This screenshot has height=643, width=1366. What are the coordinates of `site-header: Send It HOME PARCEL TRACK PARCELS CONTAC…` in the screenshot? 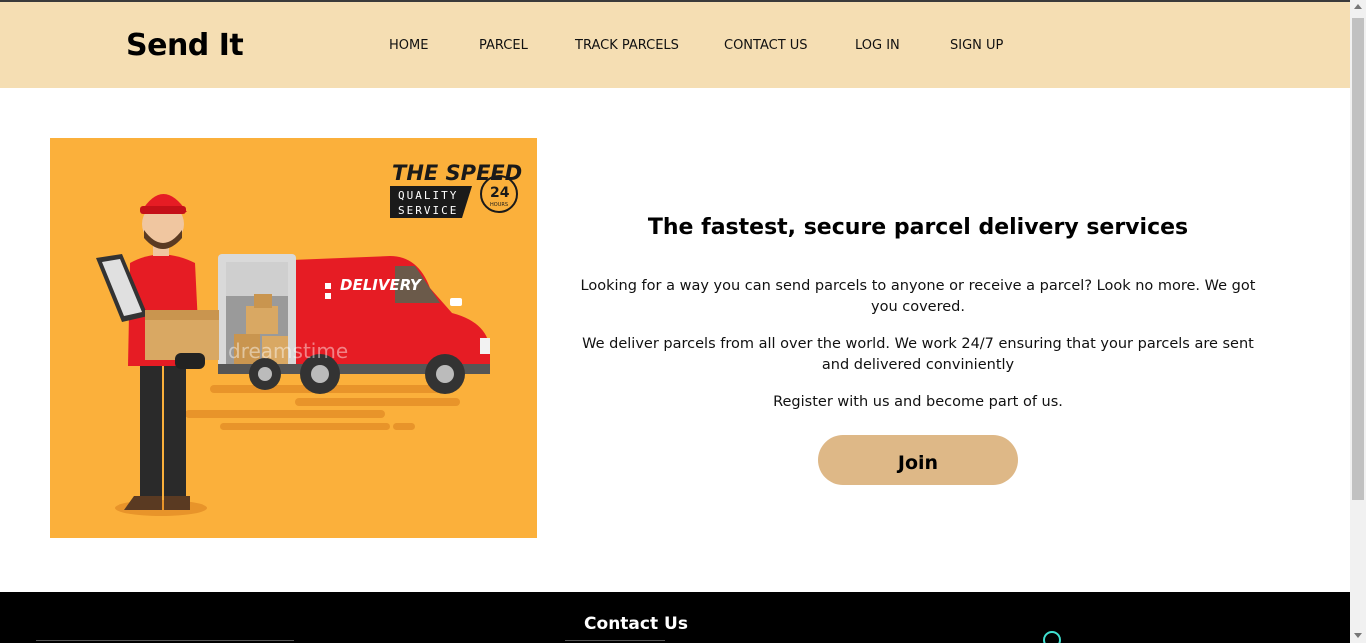 It's located at (675, 45).